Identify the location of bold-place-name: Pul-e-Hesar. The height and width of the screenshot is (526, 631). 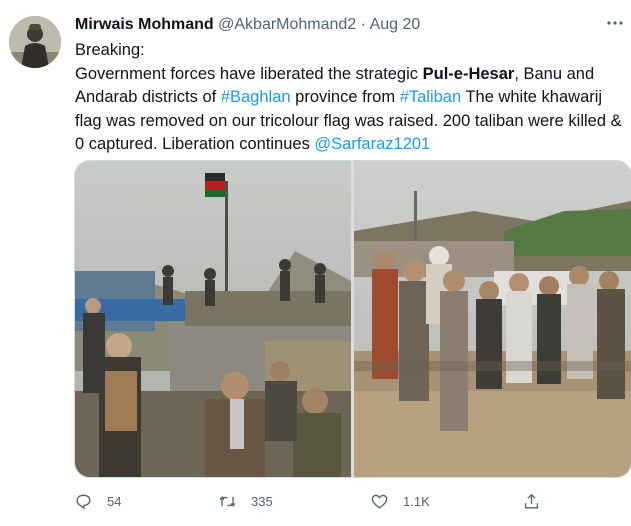
(468, 73).